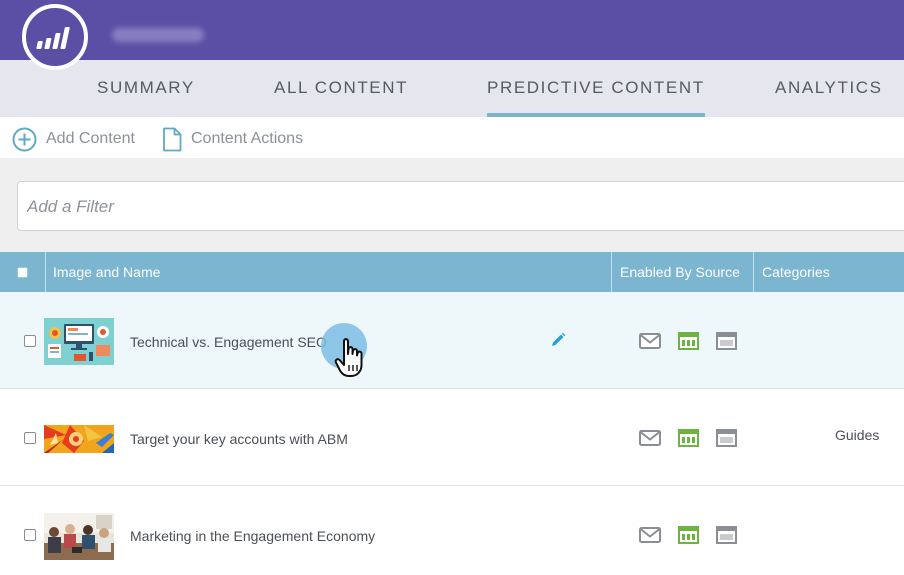 Image resolution: width=904 pixels, height=575 pixels. I want to click on content-toolbar: Add Content Content Actions, so click(452, 137).